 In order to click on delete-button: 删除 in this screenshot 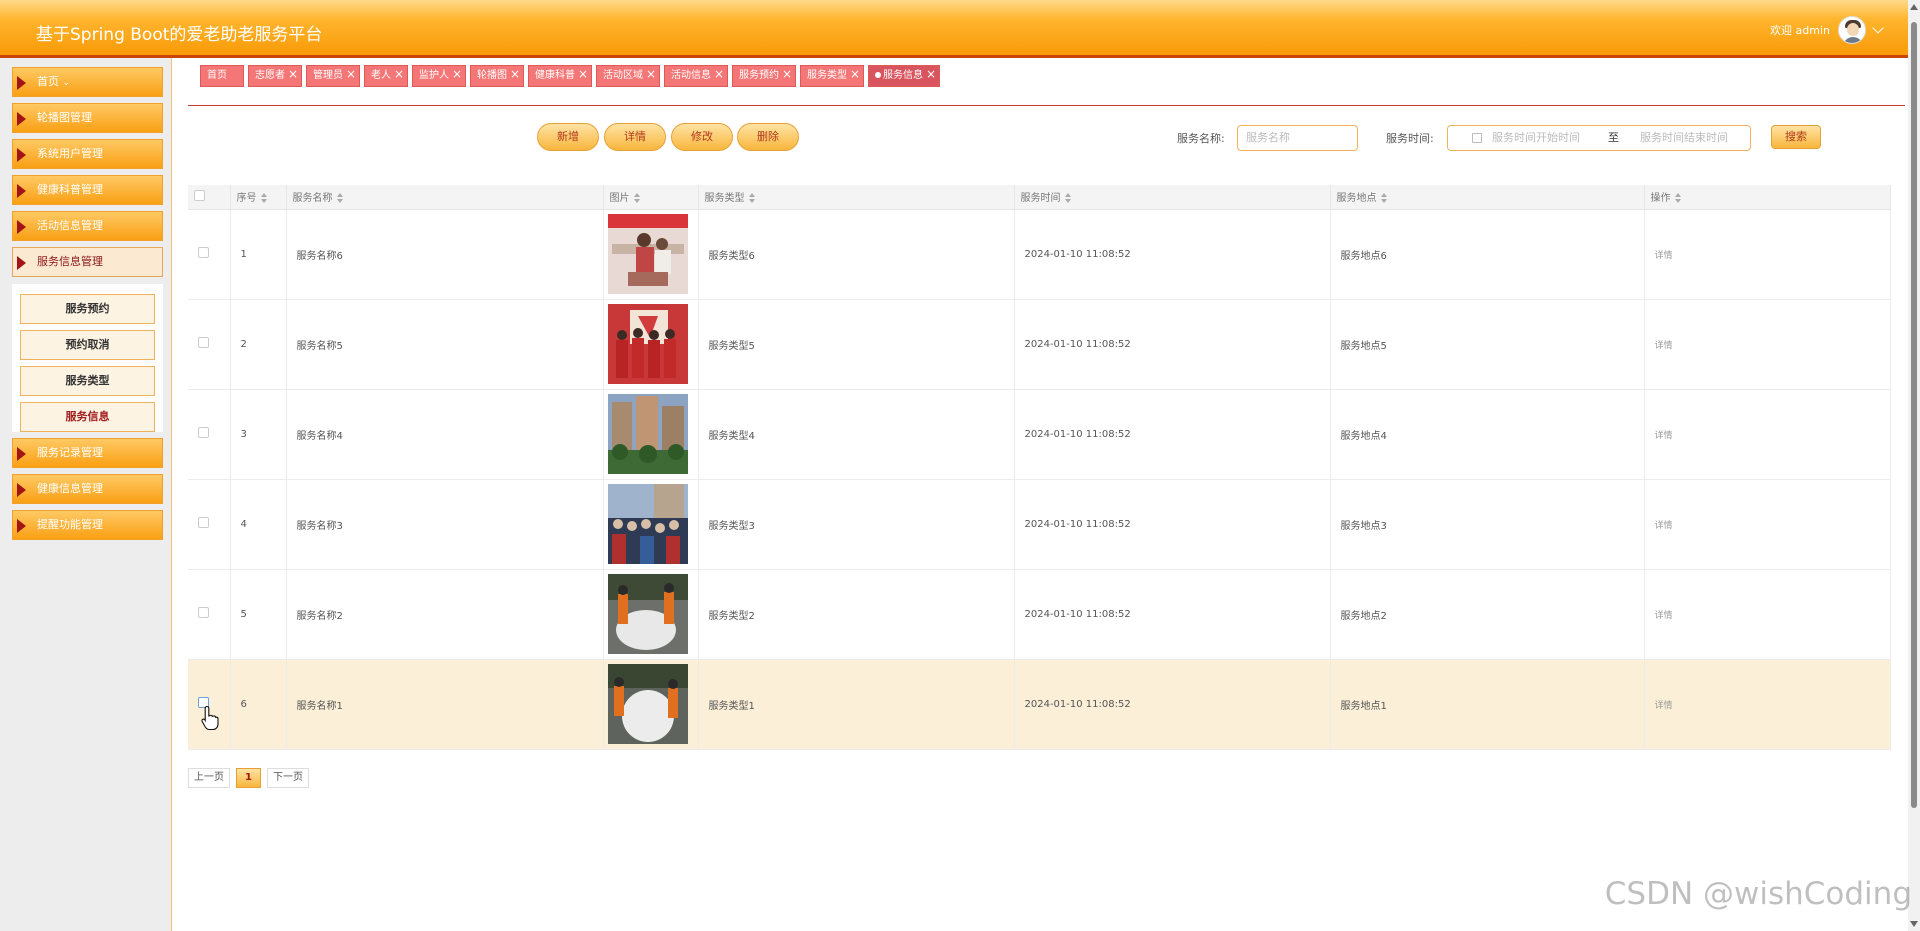, I will do `click(768, 137)`.